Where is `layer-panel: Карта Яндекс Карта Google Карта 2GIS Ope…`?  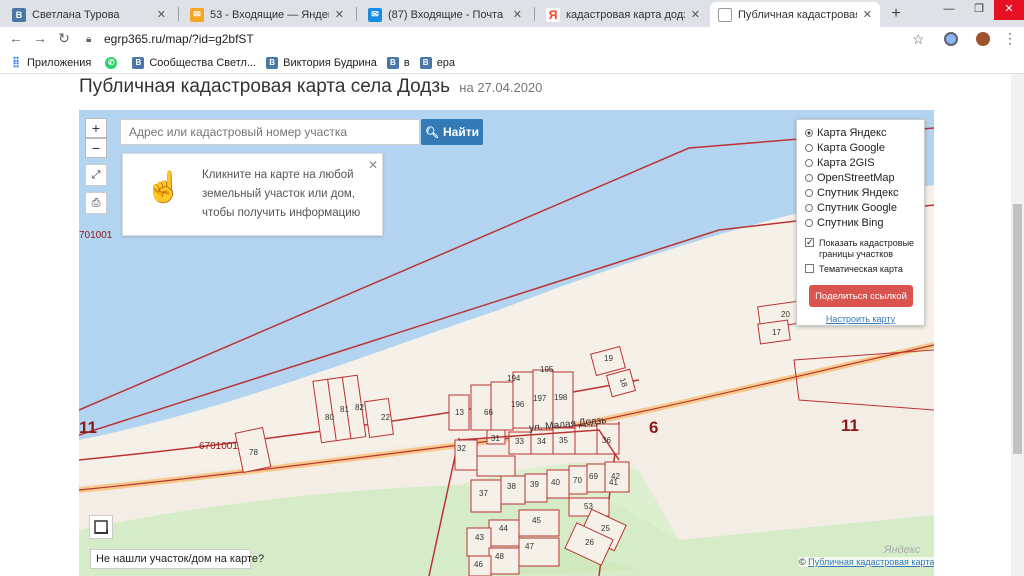 layer-panel: Карта Яндекс Карта Google Карта 2GIS Ope… is located at coordinates (860, 222).